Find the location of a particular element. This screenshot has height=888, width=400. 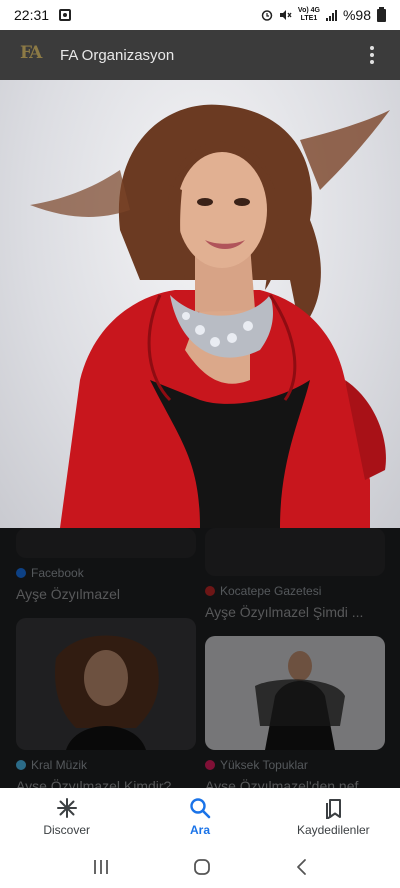

result-source: Kral Müzik is located at coordinates (51, 765).